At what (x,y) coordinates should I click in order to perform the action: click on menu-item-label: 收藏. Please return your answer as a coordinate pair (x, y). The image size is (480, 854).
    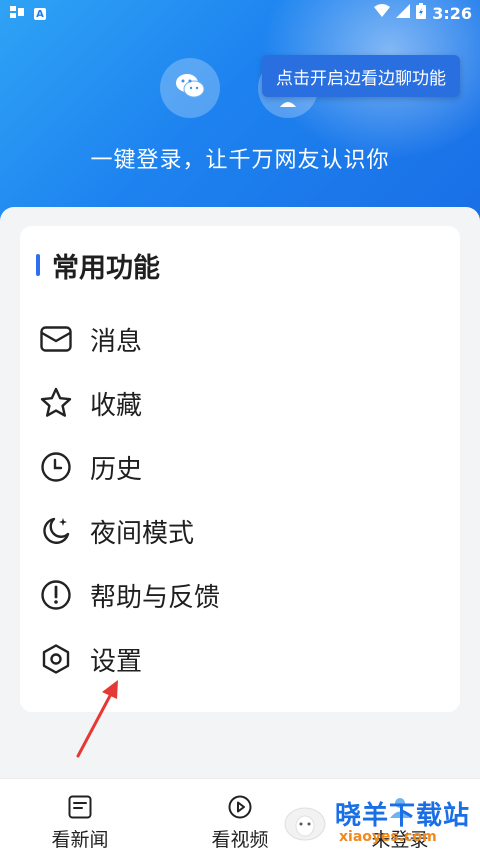
    Looking at the image, I should click on (116, 405).